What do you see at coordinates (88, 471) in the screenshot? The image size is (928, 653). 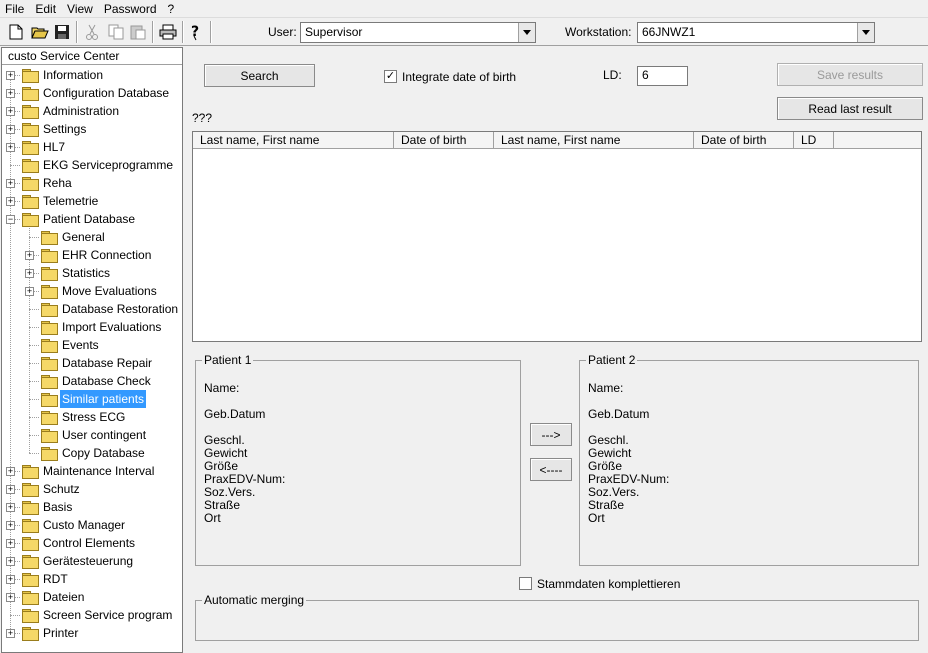 I see `tree-item: Maintenance Interval` at bounding box center [88, 471].